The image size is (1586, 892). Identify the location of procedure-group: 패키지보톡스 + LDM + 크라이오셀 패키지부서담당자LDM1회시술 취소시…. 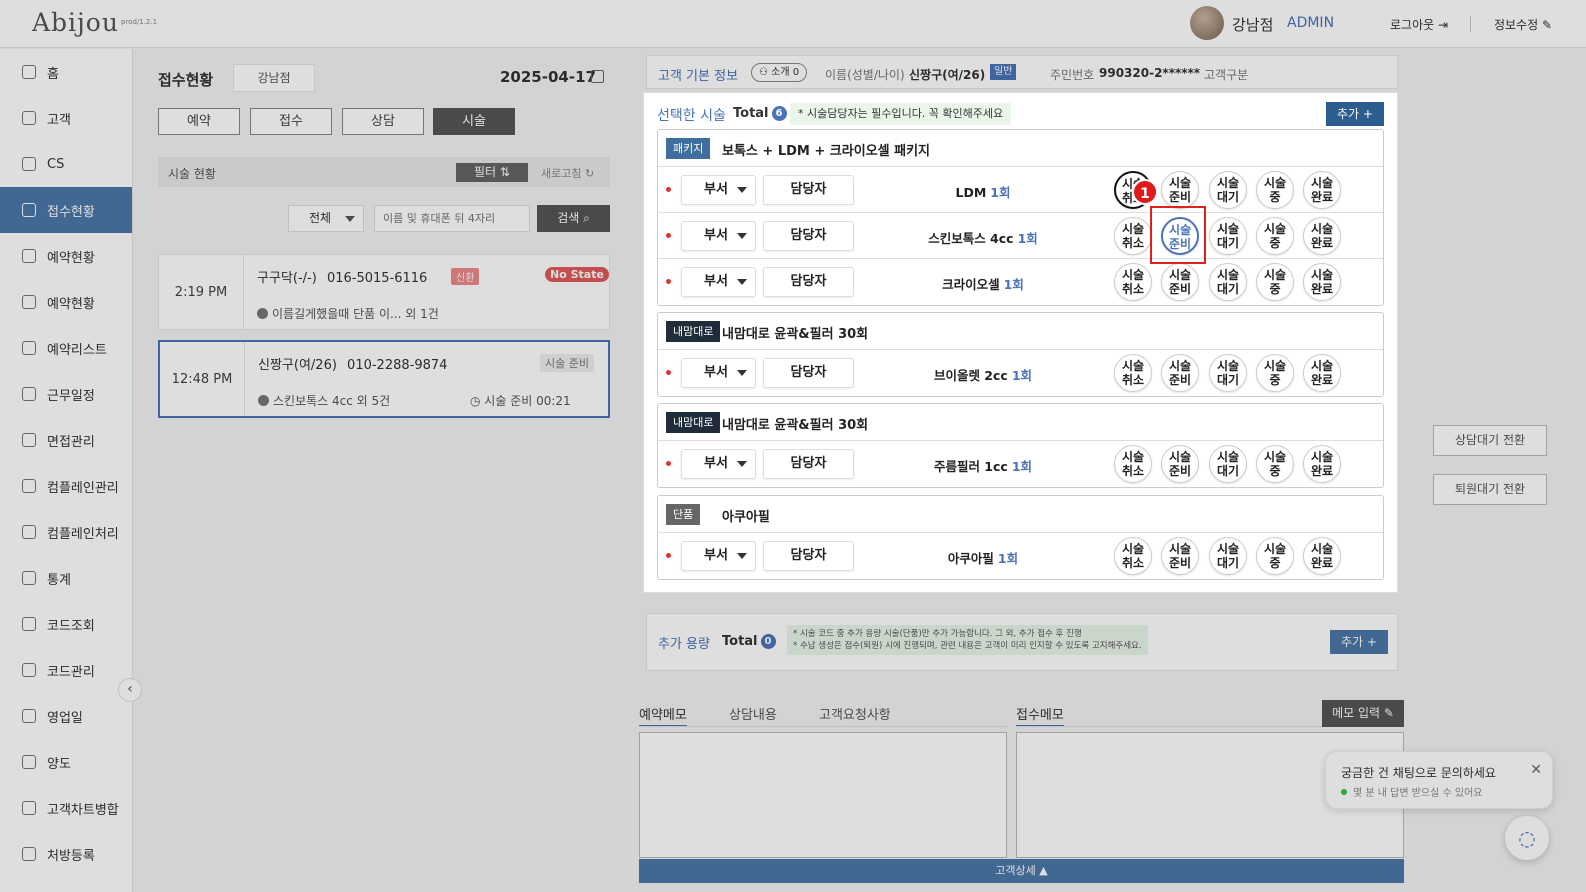
(1020, 217).